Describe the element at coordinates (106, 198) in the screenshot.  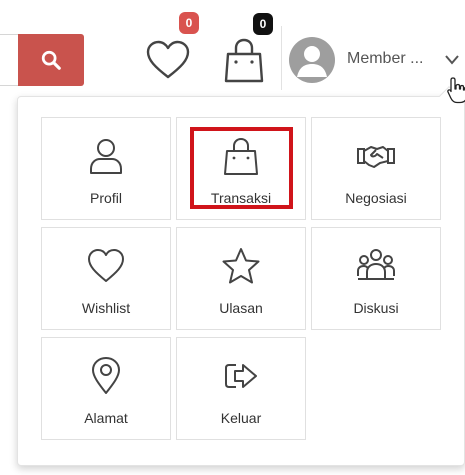
I see `menu-item-label: Profil` at that location.